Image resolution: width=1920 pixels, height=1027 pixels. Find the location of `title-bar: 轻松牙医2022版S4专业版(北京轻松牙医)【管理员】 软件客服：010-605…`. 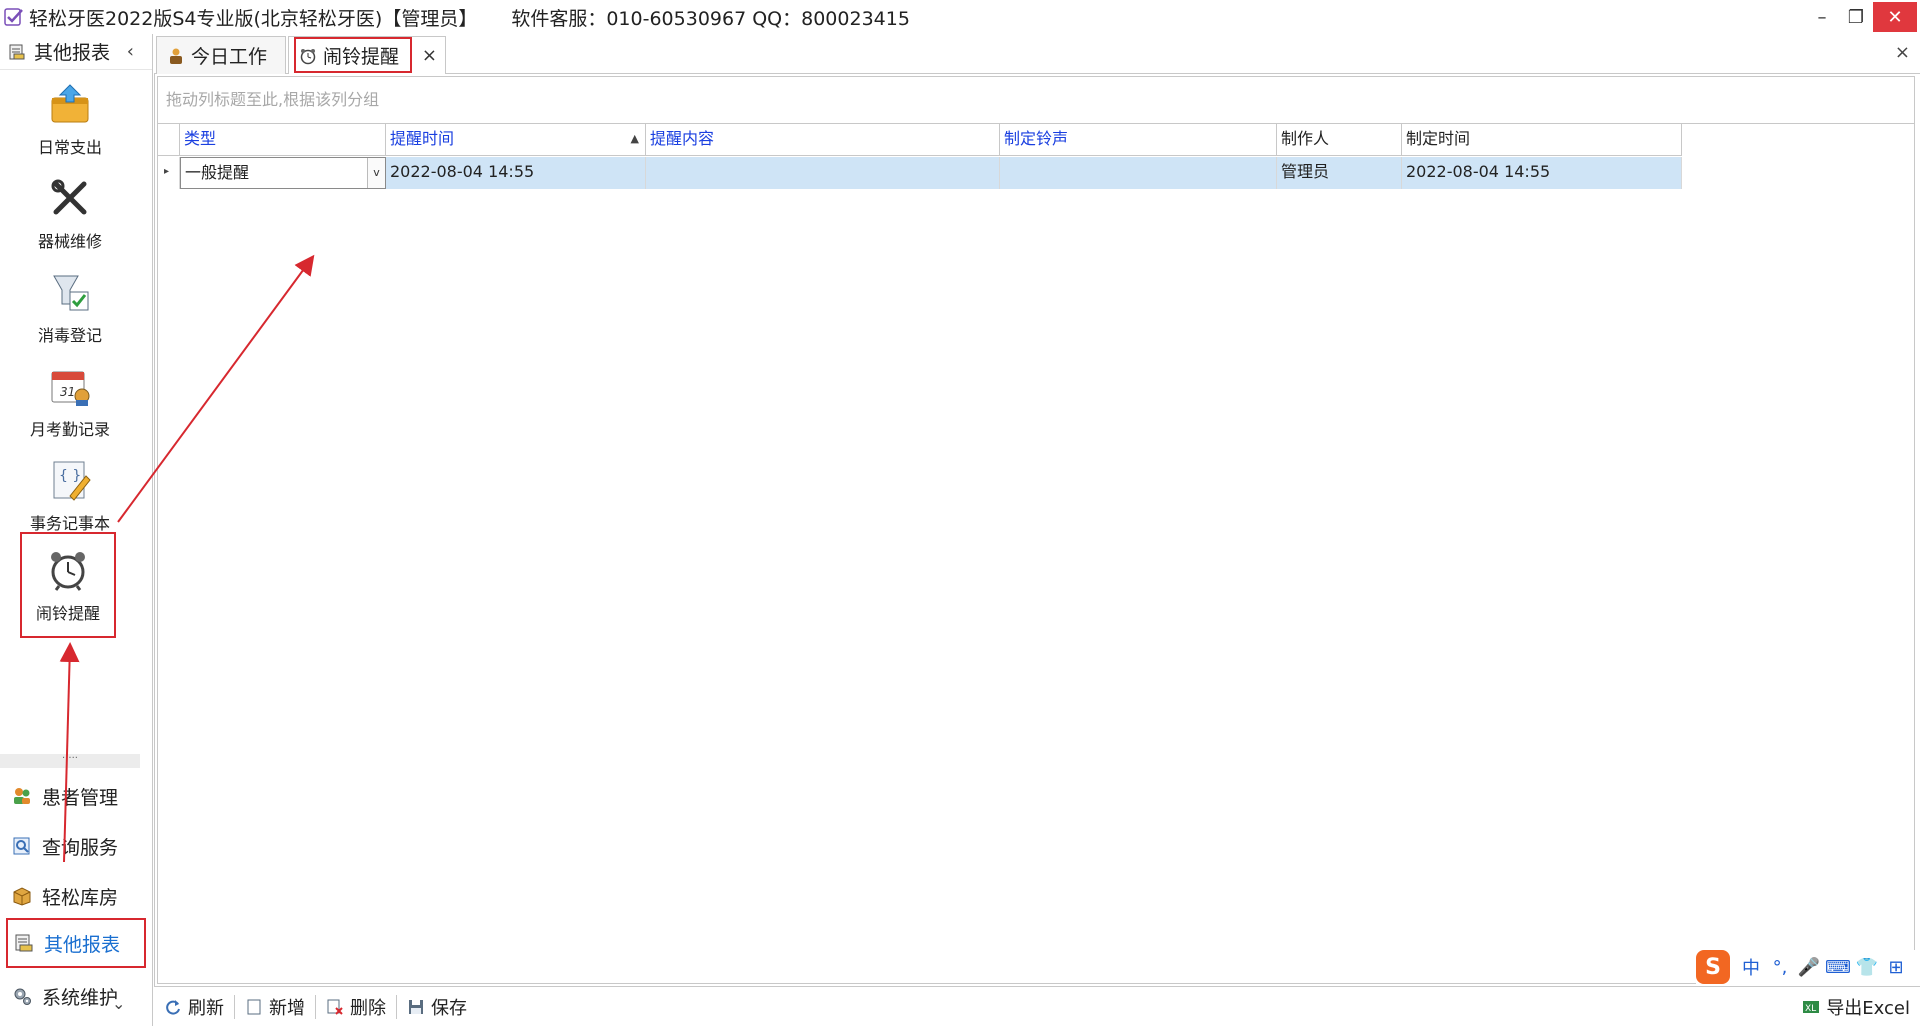

title-bar: 轻松牙医2022版S4专业版(北京轻松牙医)【管理员】 软件客服：010-605… is located at coordinates (960, 17).